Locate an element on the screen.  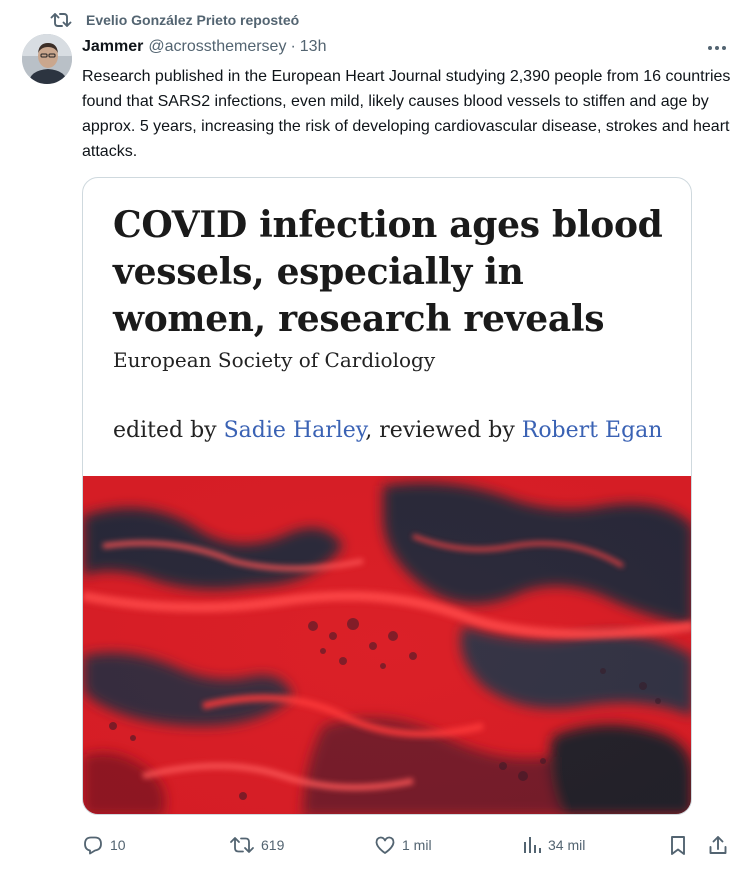
more-options-button is located at coordinates (717, 47).